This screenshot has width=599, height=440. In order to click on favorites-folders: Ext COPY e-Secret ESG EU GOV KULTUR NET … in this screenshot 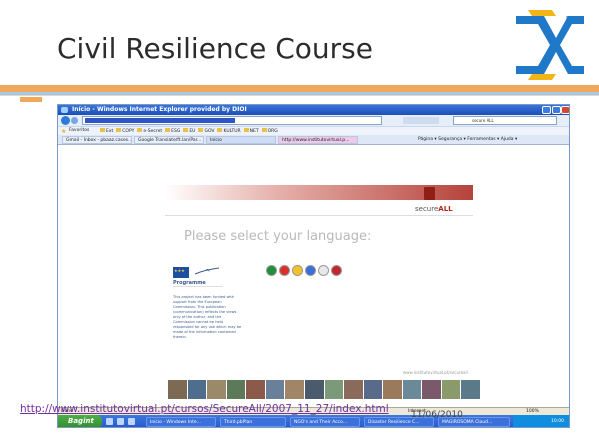, I will do `click(189, 131)`.